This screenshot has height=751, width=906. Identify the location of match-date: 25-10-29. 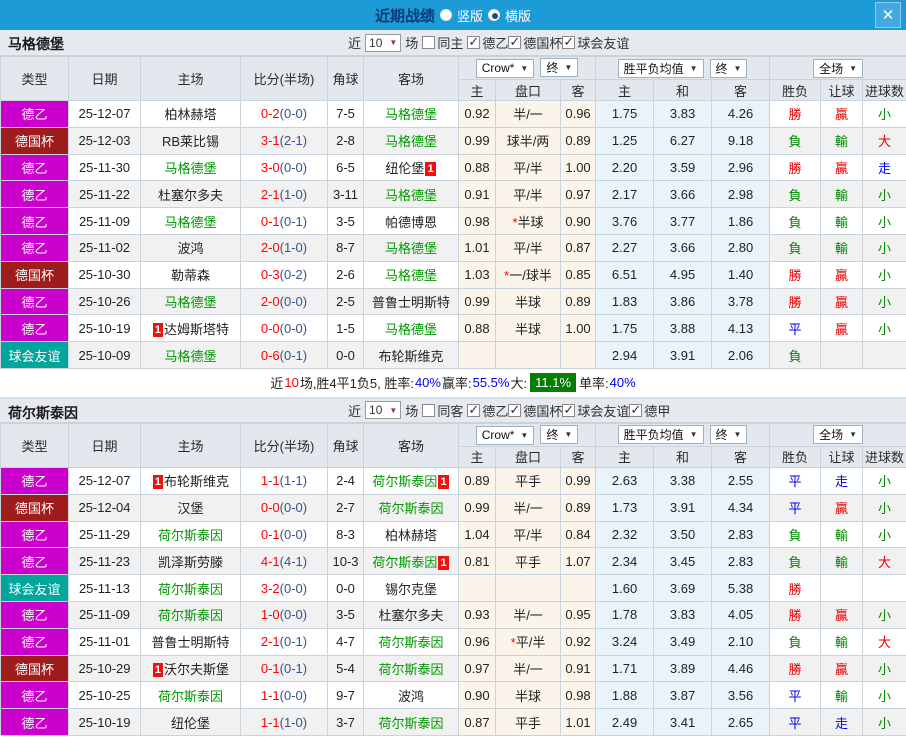
(104, 668).